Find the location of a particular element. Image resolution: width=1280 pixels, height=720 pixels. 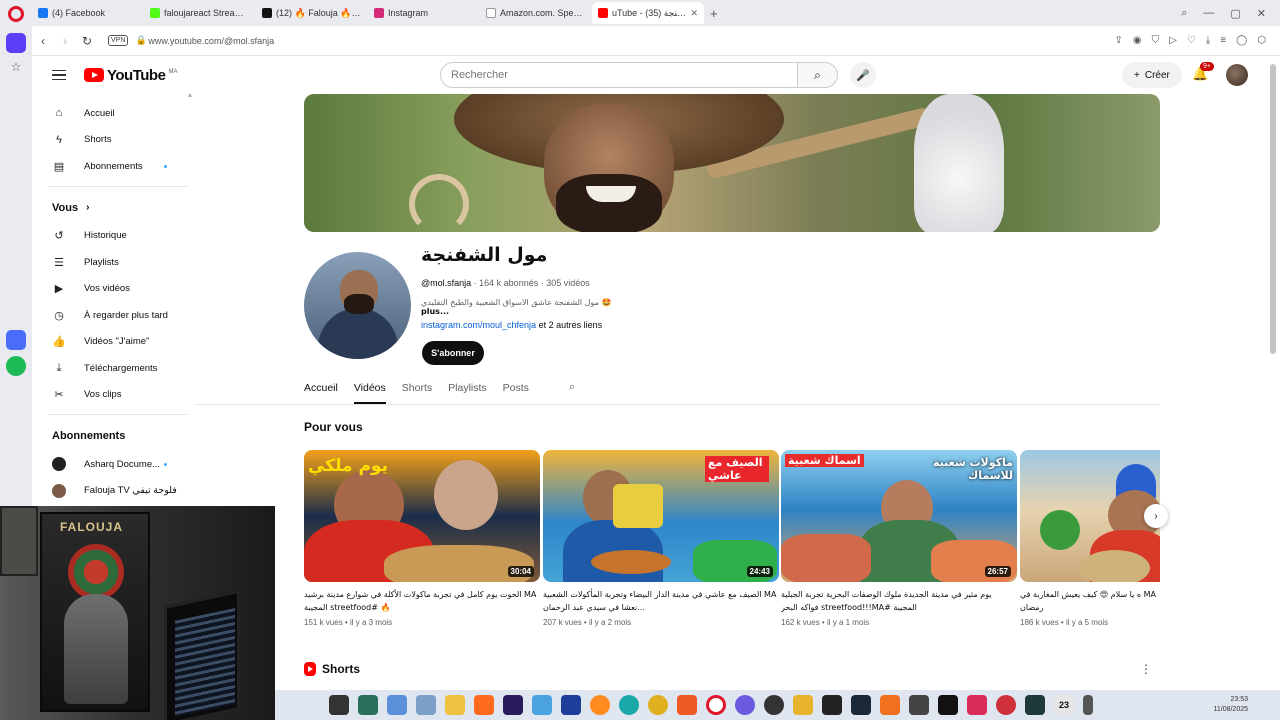

minimize-icon: — is located at coordinates (1208, 13).